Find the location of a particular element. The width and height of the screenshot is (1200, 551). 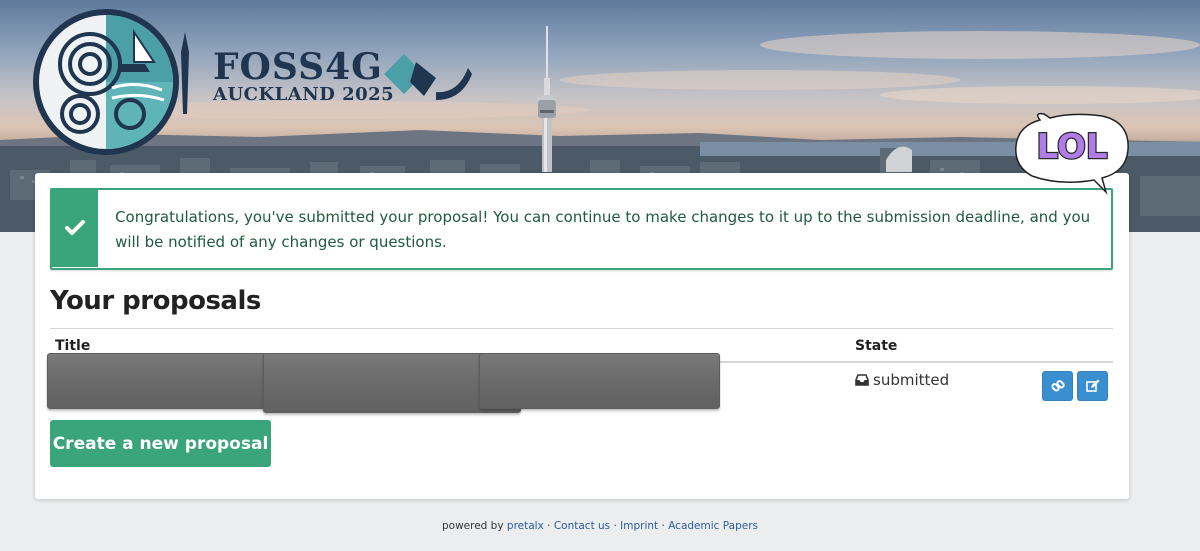

link-icon is located at coordinates (1057, 386).